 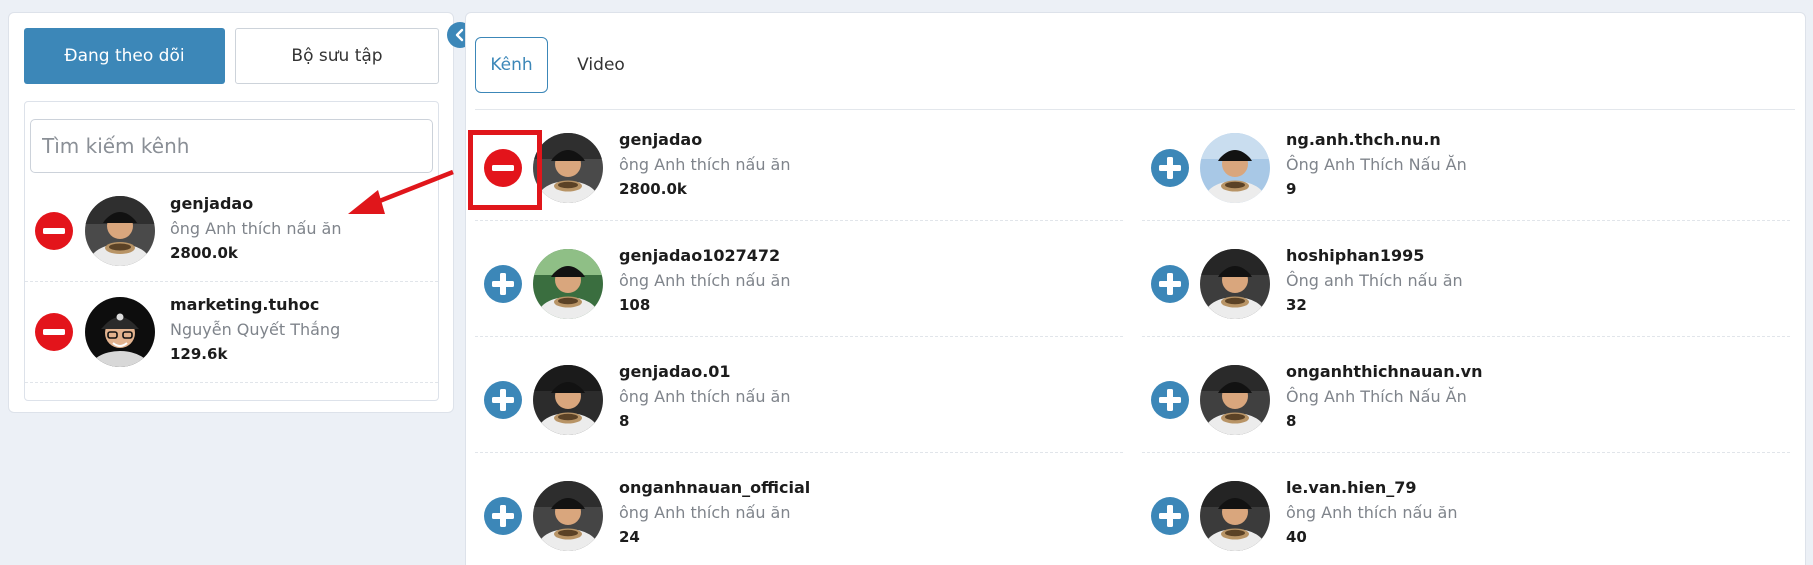 What do you see at coordinates (1384, 371) in the screenshot?
I see `channel-name: onganhthichnauan.vn` at bounding box center [1384, 371].